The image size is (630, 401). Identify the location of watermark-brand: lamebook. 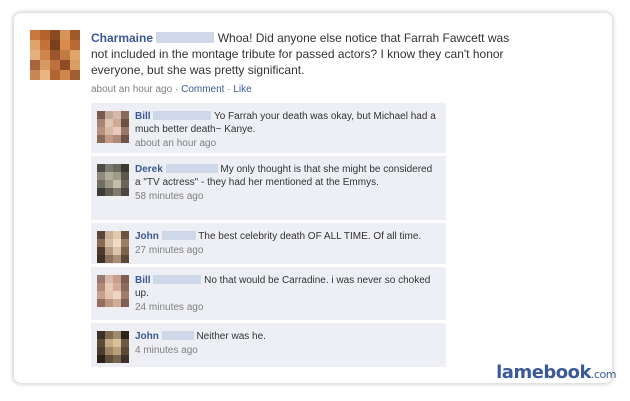
(543, 372).